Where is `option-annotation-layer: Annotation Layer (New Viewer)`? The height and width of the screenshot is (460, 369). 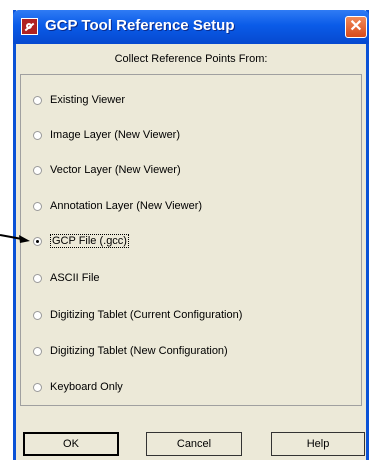 option-annotation-layer: Annotation Layer (New Viewer) is located at coordinates (117, 206).